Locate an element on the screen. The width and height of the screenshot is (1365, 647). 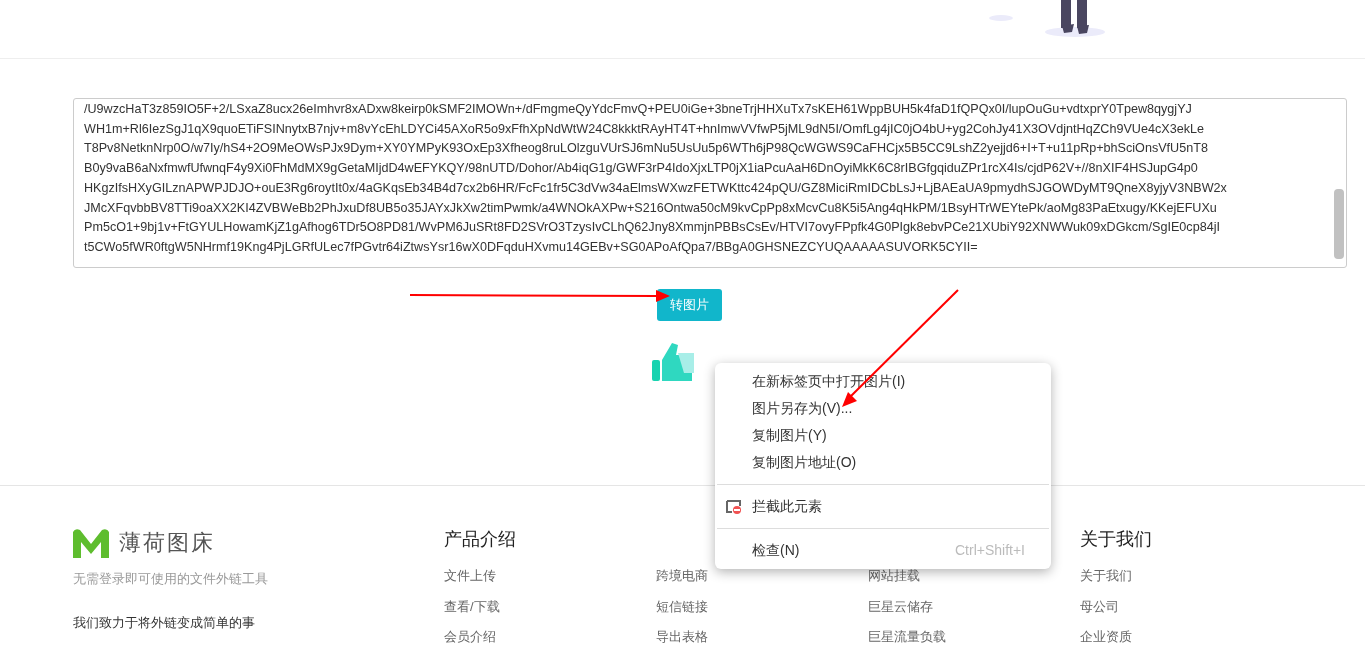
footer-link: 企业资质 is located at coordinates (1106, 637).